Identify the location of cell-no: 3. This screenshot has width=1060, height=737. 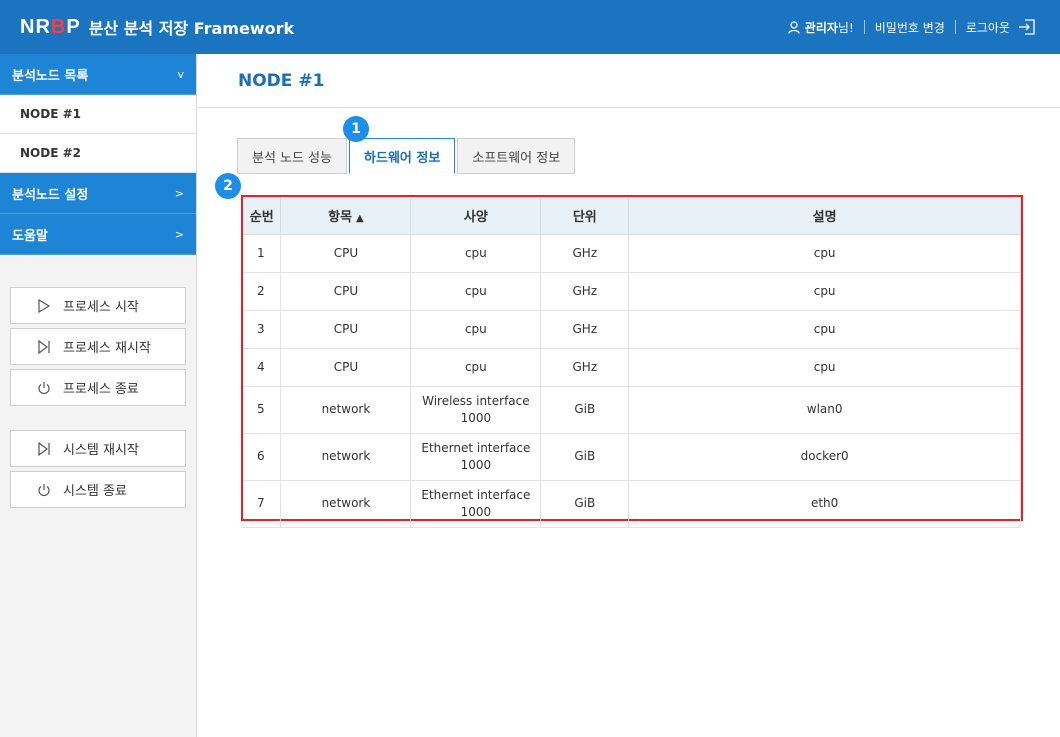
(262, 329).